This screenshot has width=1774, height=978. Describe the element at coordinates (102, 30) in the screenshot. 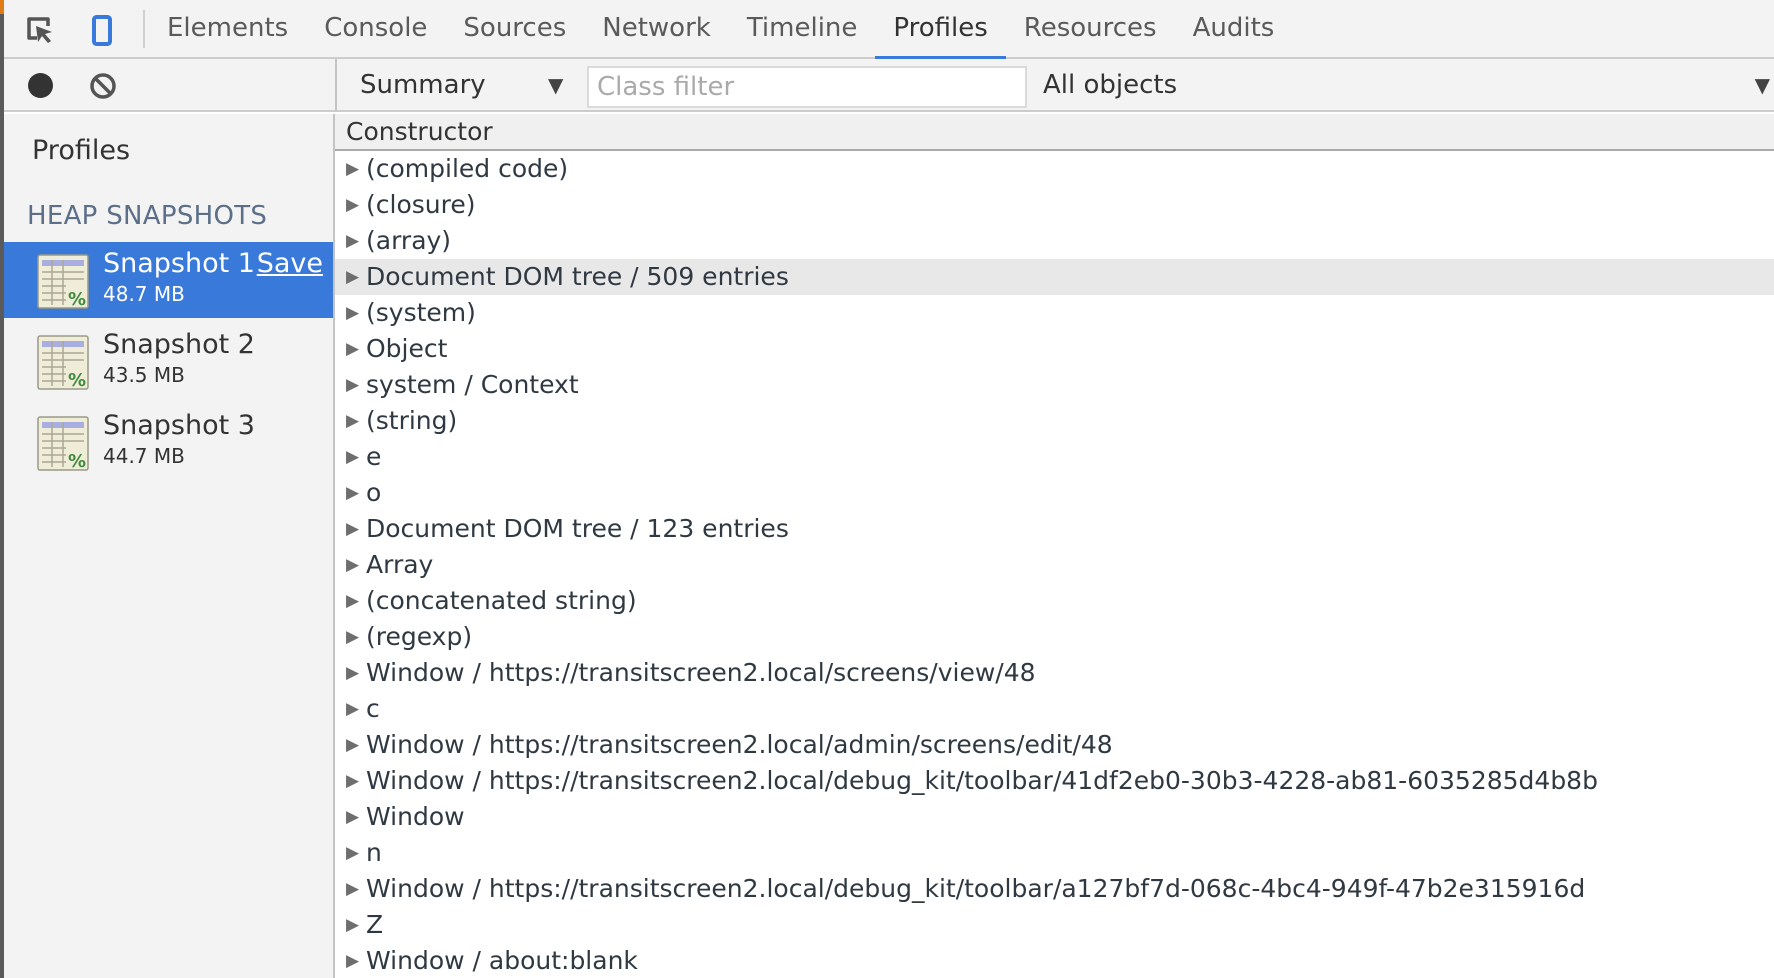

I see `device-mode-icon` at that location.